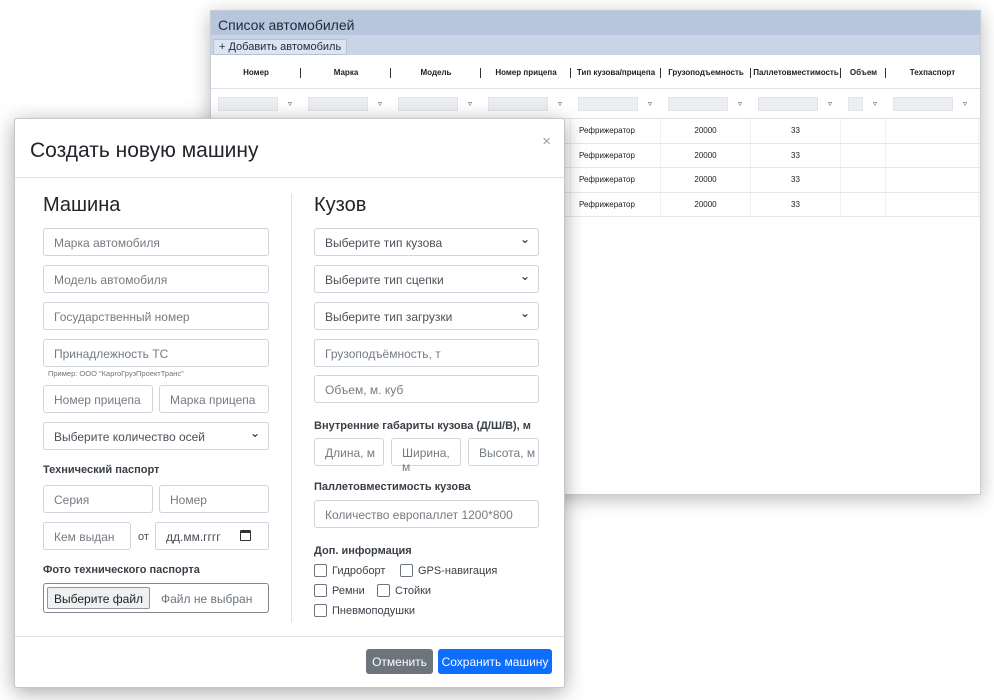 The image size is (994, 700). I want to click on trailer-brand-input: Марка прицепа, so click(214, 399).